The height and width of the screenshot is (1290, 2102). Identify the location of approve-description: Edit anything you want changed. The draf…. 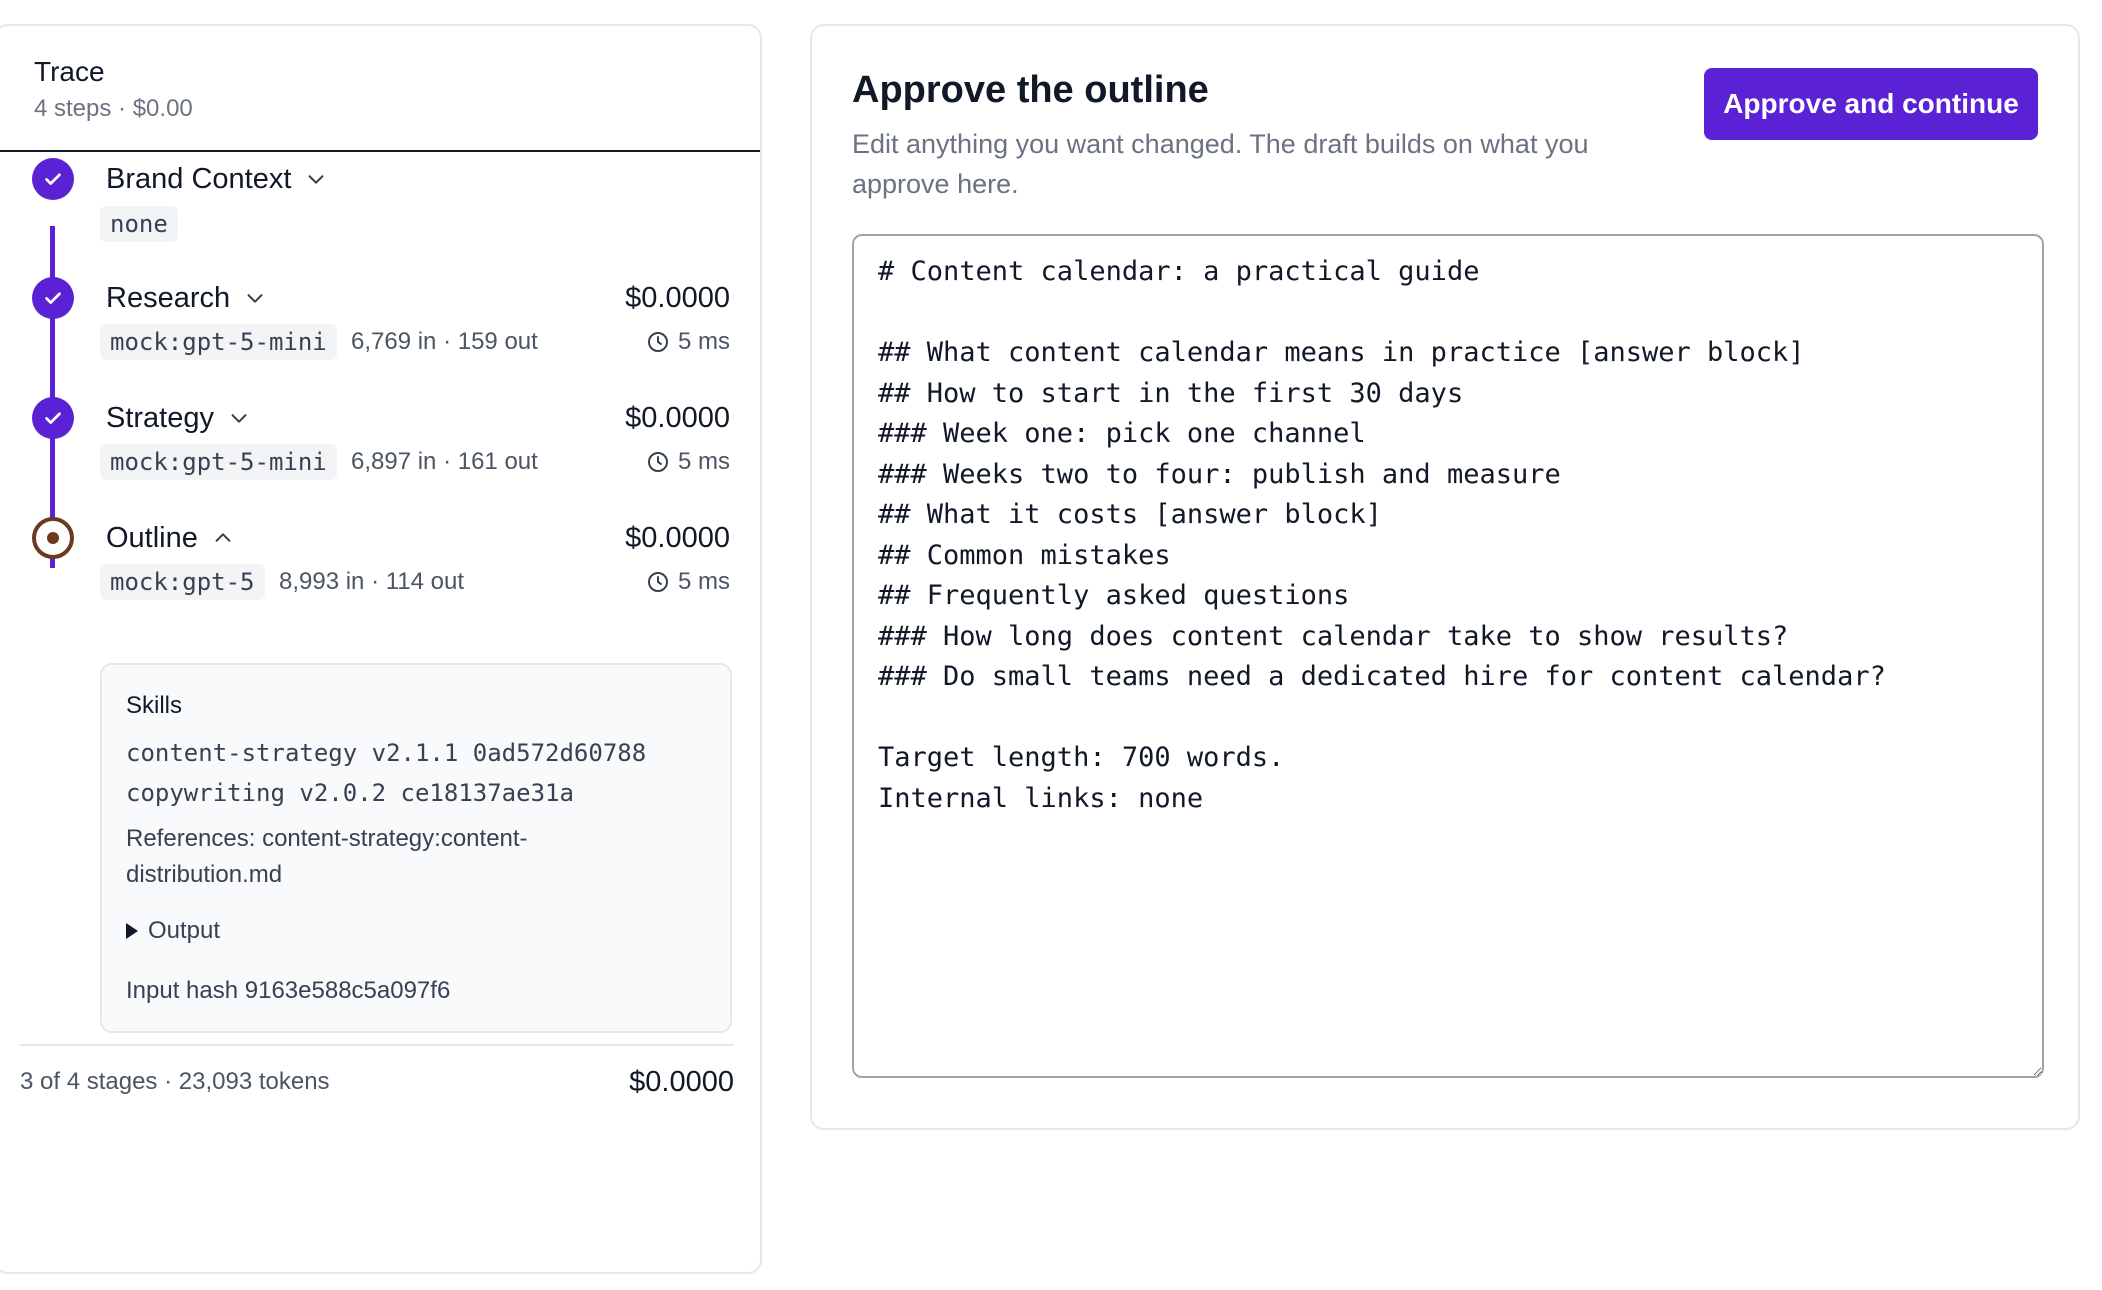
(1220, 164).